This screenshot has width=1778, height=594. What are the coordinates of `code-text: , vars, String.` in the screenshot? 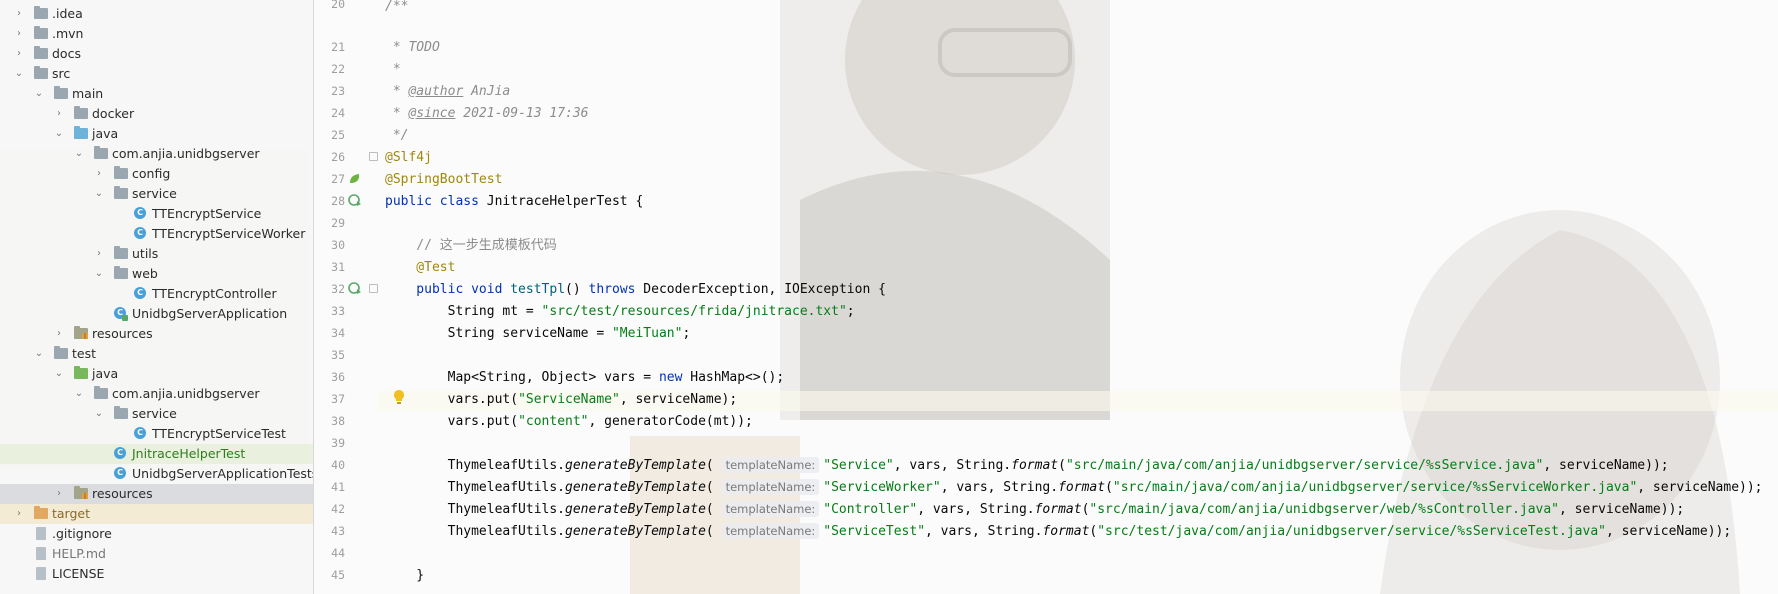 It's located at (952, 465).